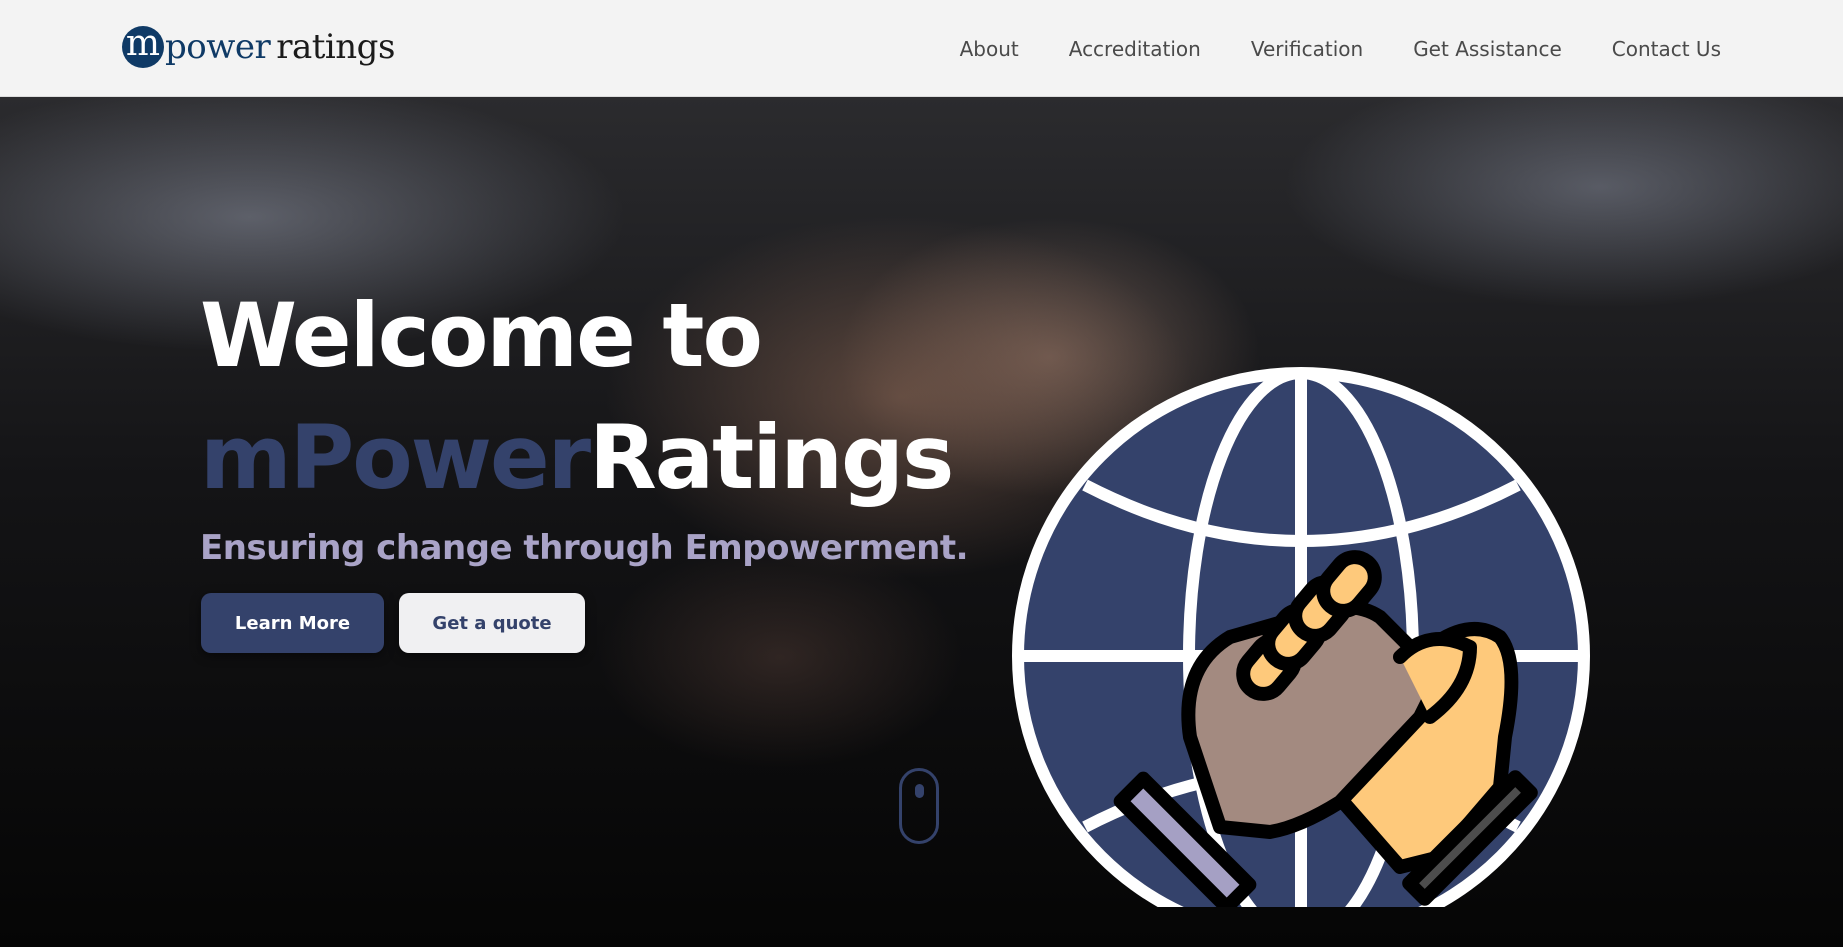 This screenshot has width=1843, height=947. Describe the element at coordinates (1666, 49) in the screenshot. I see `nav-link-contact-us: Contact Us` at that location.